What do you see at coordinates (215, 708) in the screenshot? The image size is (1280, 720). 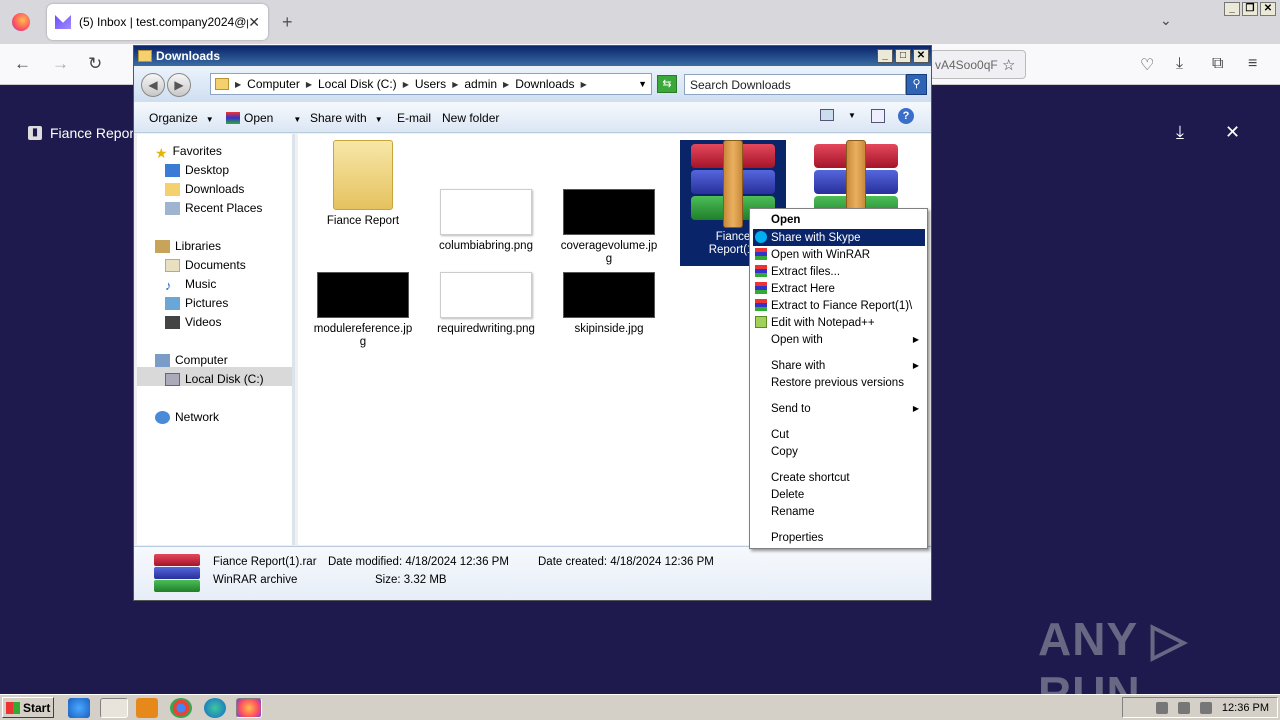 I see `edge-taskbar-icon` at bounding box center [215, 708].